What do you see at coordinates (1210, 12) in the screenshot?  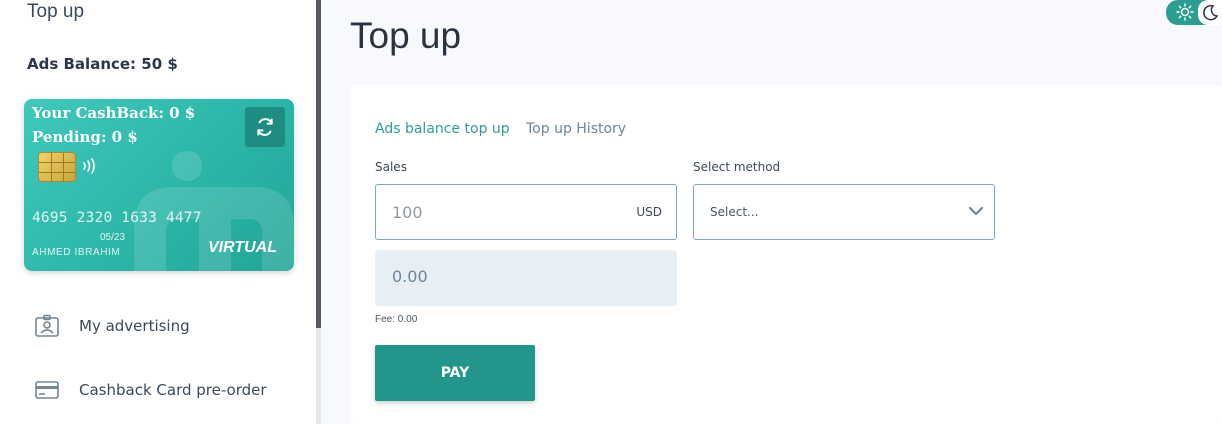 I see `moon-icon` at bounding box center [1210, 12].